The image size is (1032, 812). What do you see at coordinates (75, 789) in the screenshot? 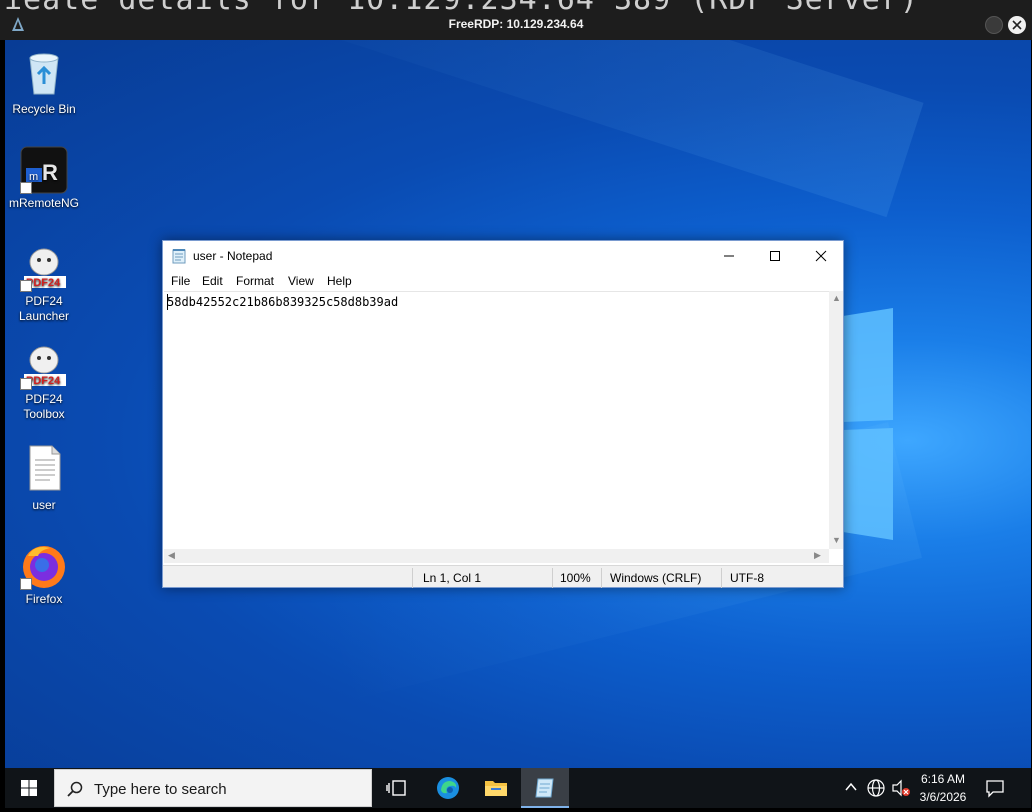
I see `search-icon` at bounding box center [75, 789].